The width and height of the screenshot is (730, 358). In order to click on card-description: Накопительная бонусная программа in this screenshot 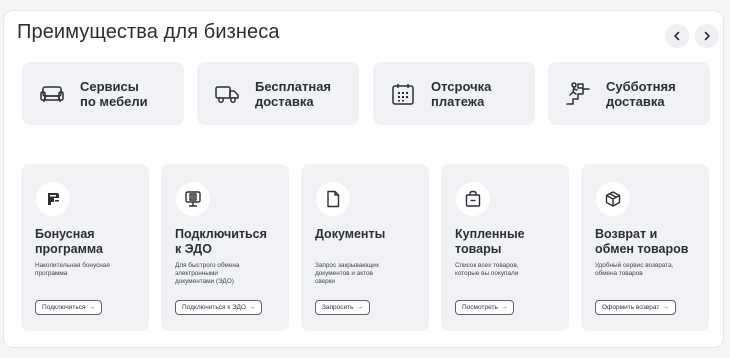, I will do `click(72, 269)`.